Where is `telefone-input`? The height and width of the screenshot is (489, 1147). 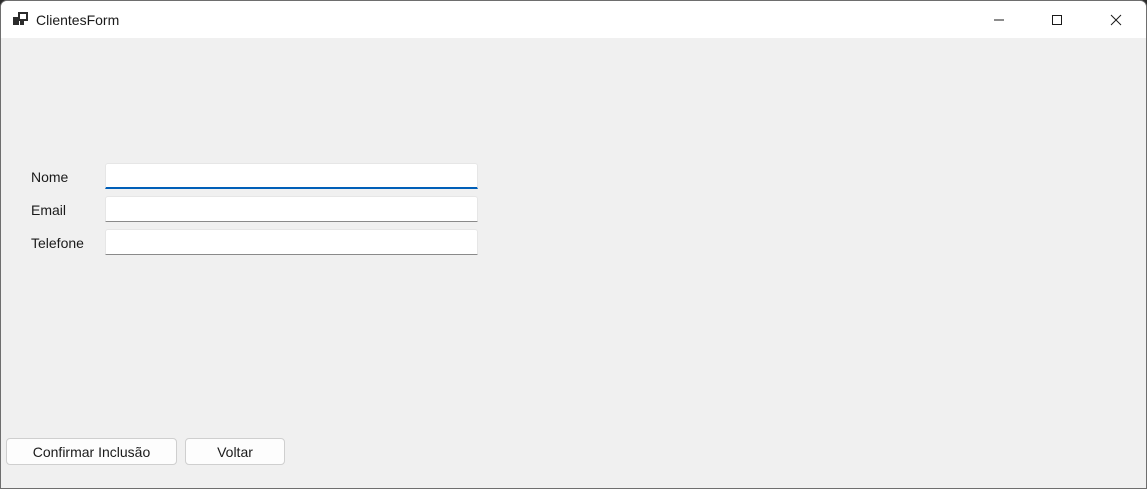 telefone-input is located at coordinates (291, 242).